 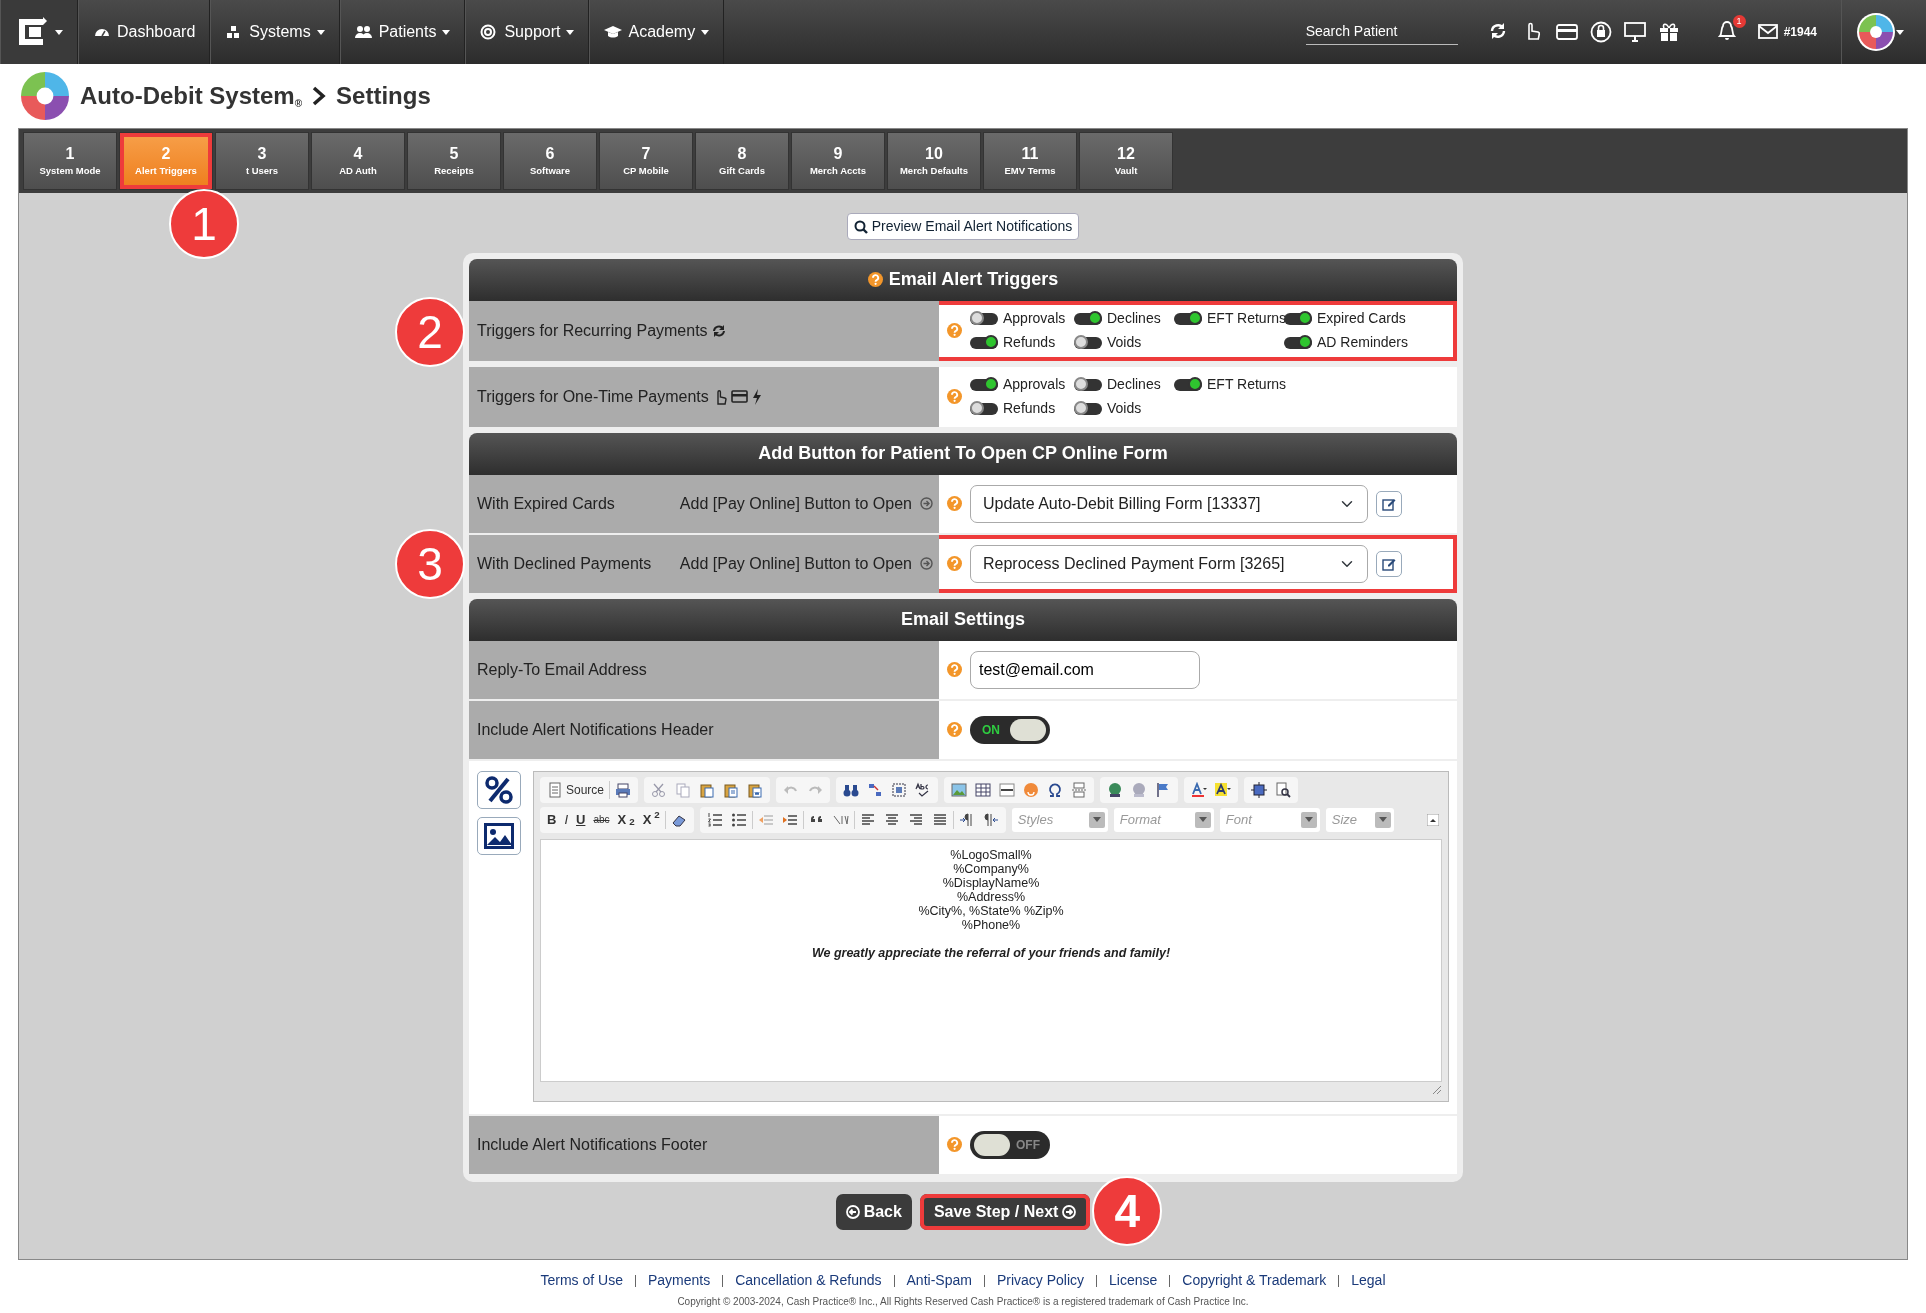 What do you see at coordinates (1433, 819) in the screenshot?
I see `collapse-icon` at bounding box center [1433, 819].